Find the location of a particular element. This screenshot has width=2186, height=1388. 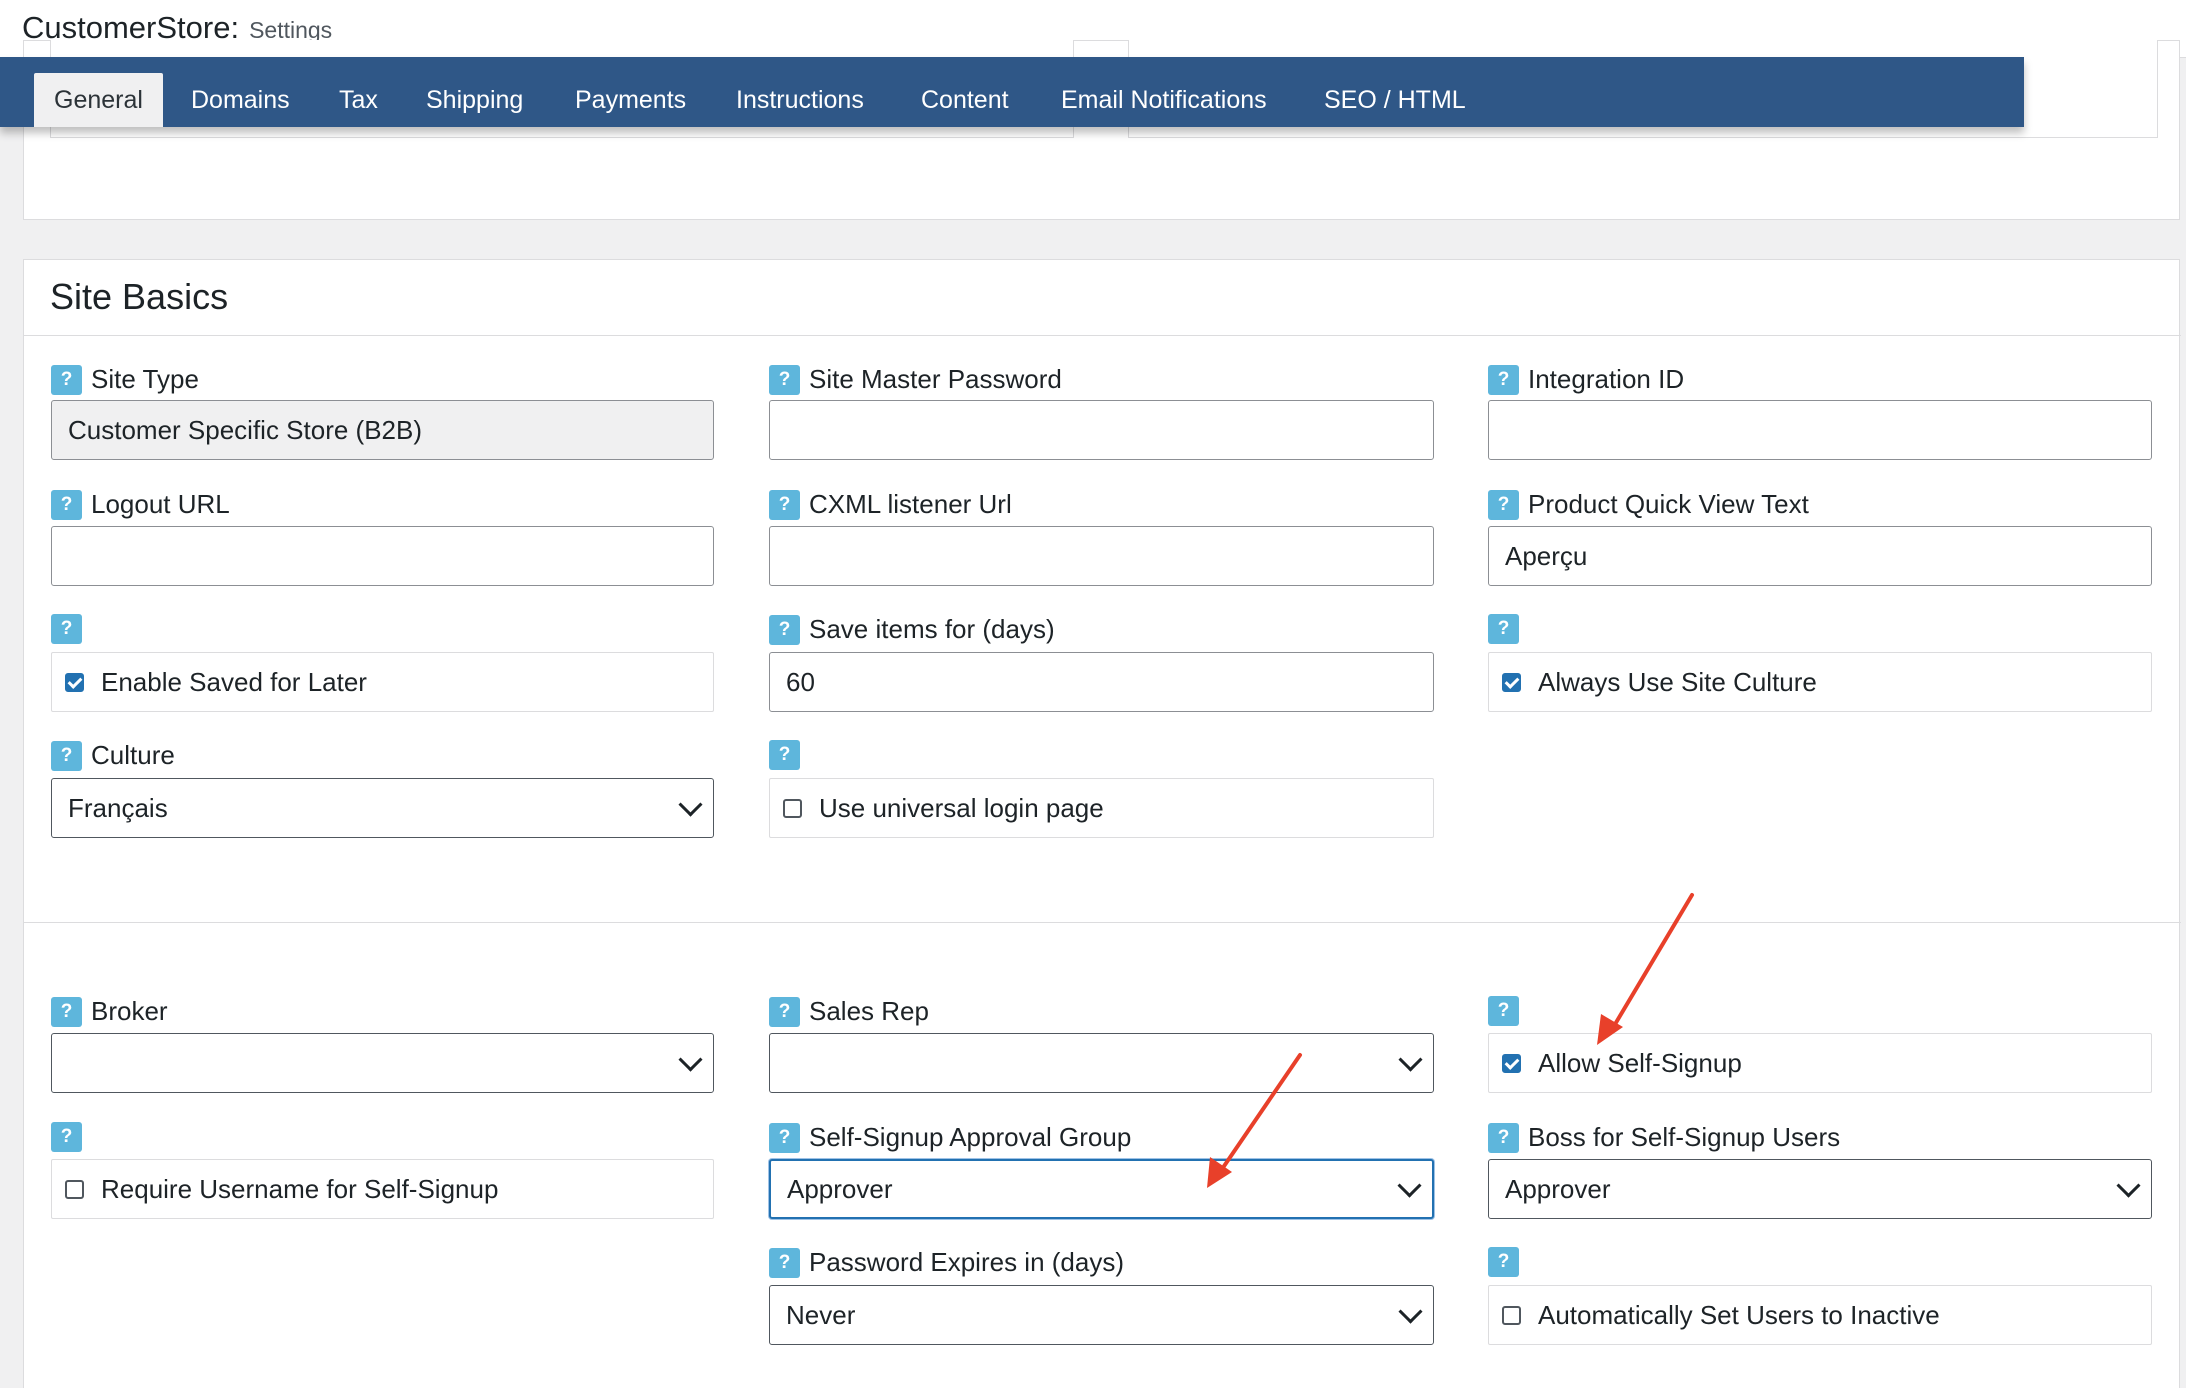

integration-id-input is located at coordinates (1820, 430).